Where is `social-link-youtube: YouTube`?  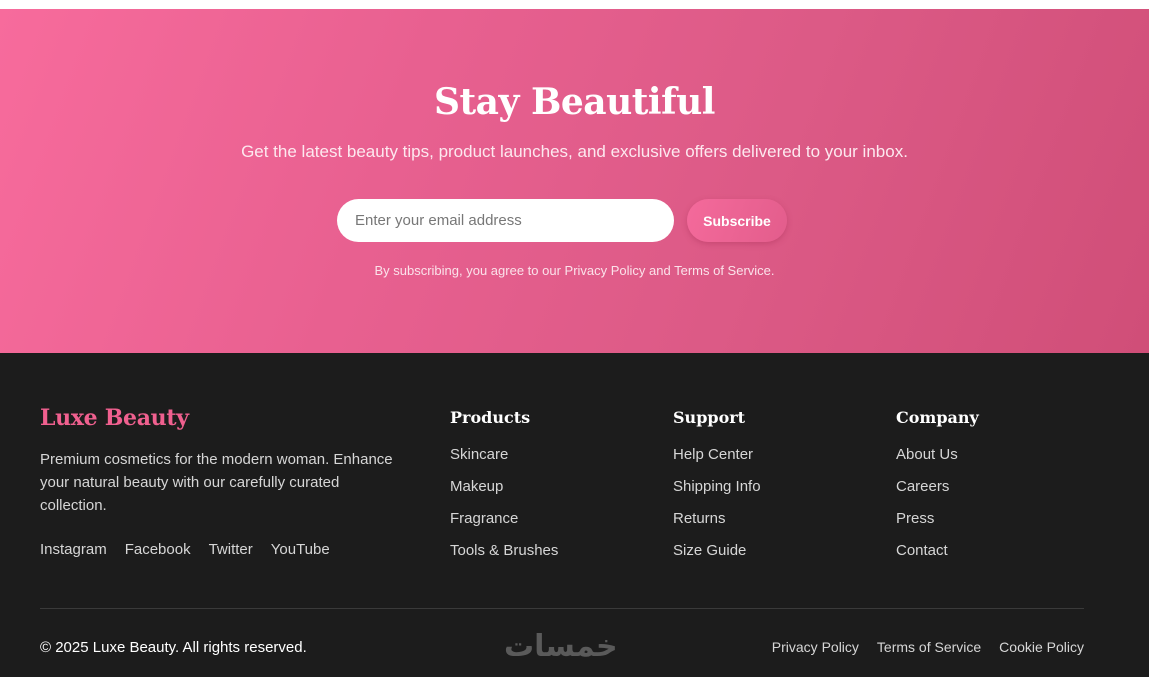 social-link-youtube: YouTube is located at coordinates (300, 549).